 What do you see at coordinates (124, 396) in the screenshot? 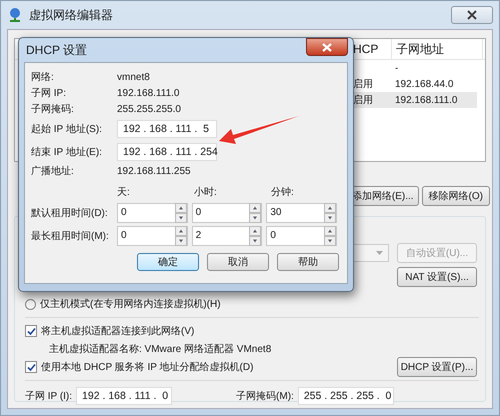
I see `input-field: 192 . 168 . 111 . 0` at bounding box center [124, 396].